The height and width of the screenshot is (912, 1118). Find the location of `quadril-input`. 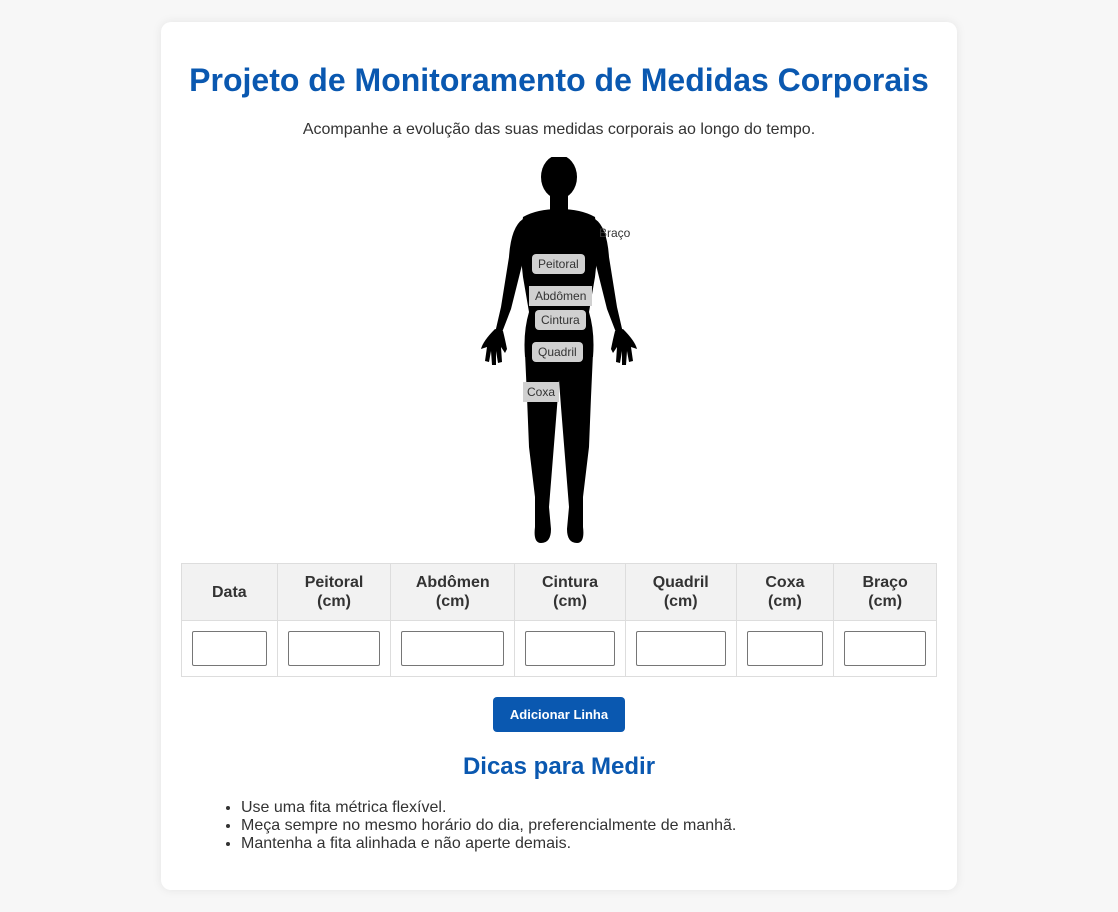

quadril-input is located at coordinates (680, 648).